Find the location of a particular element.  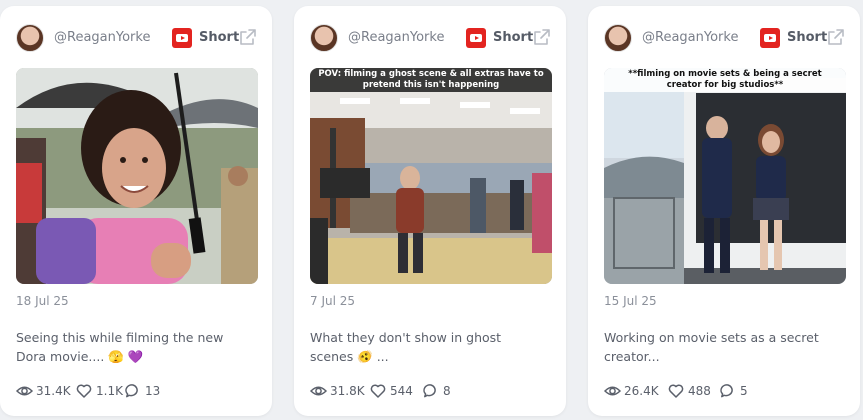

comments-count: 13 is located at coordinates (153, 391).